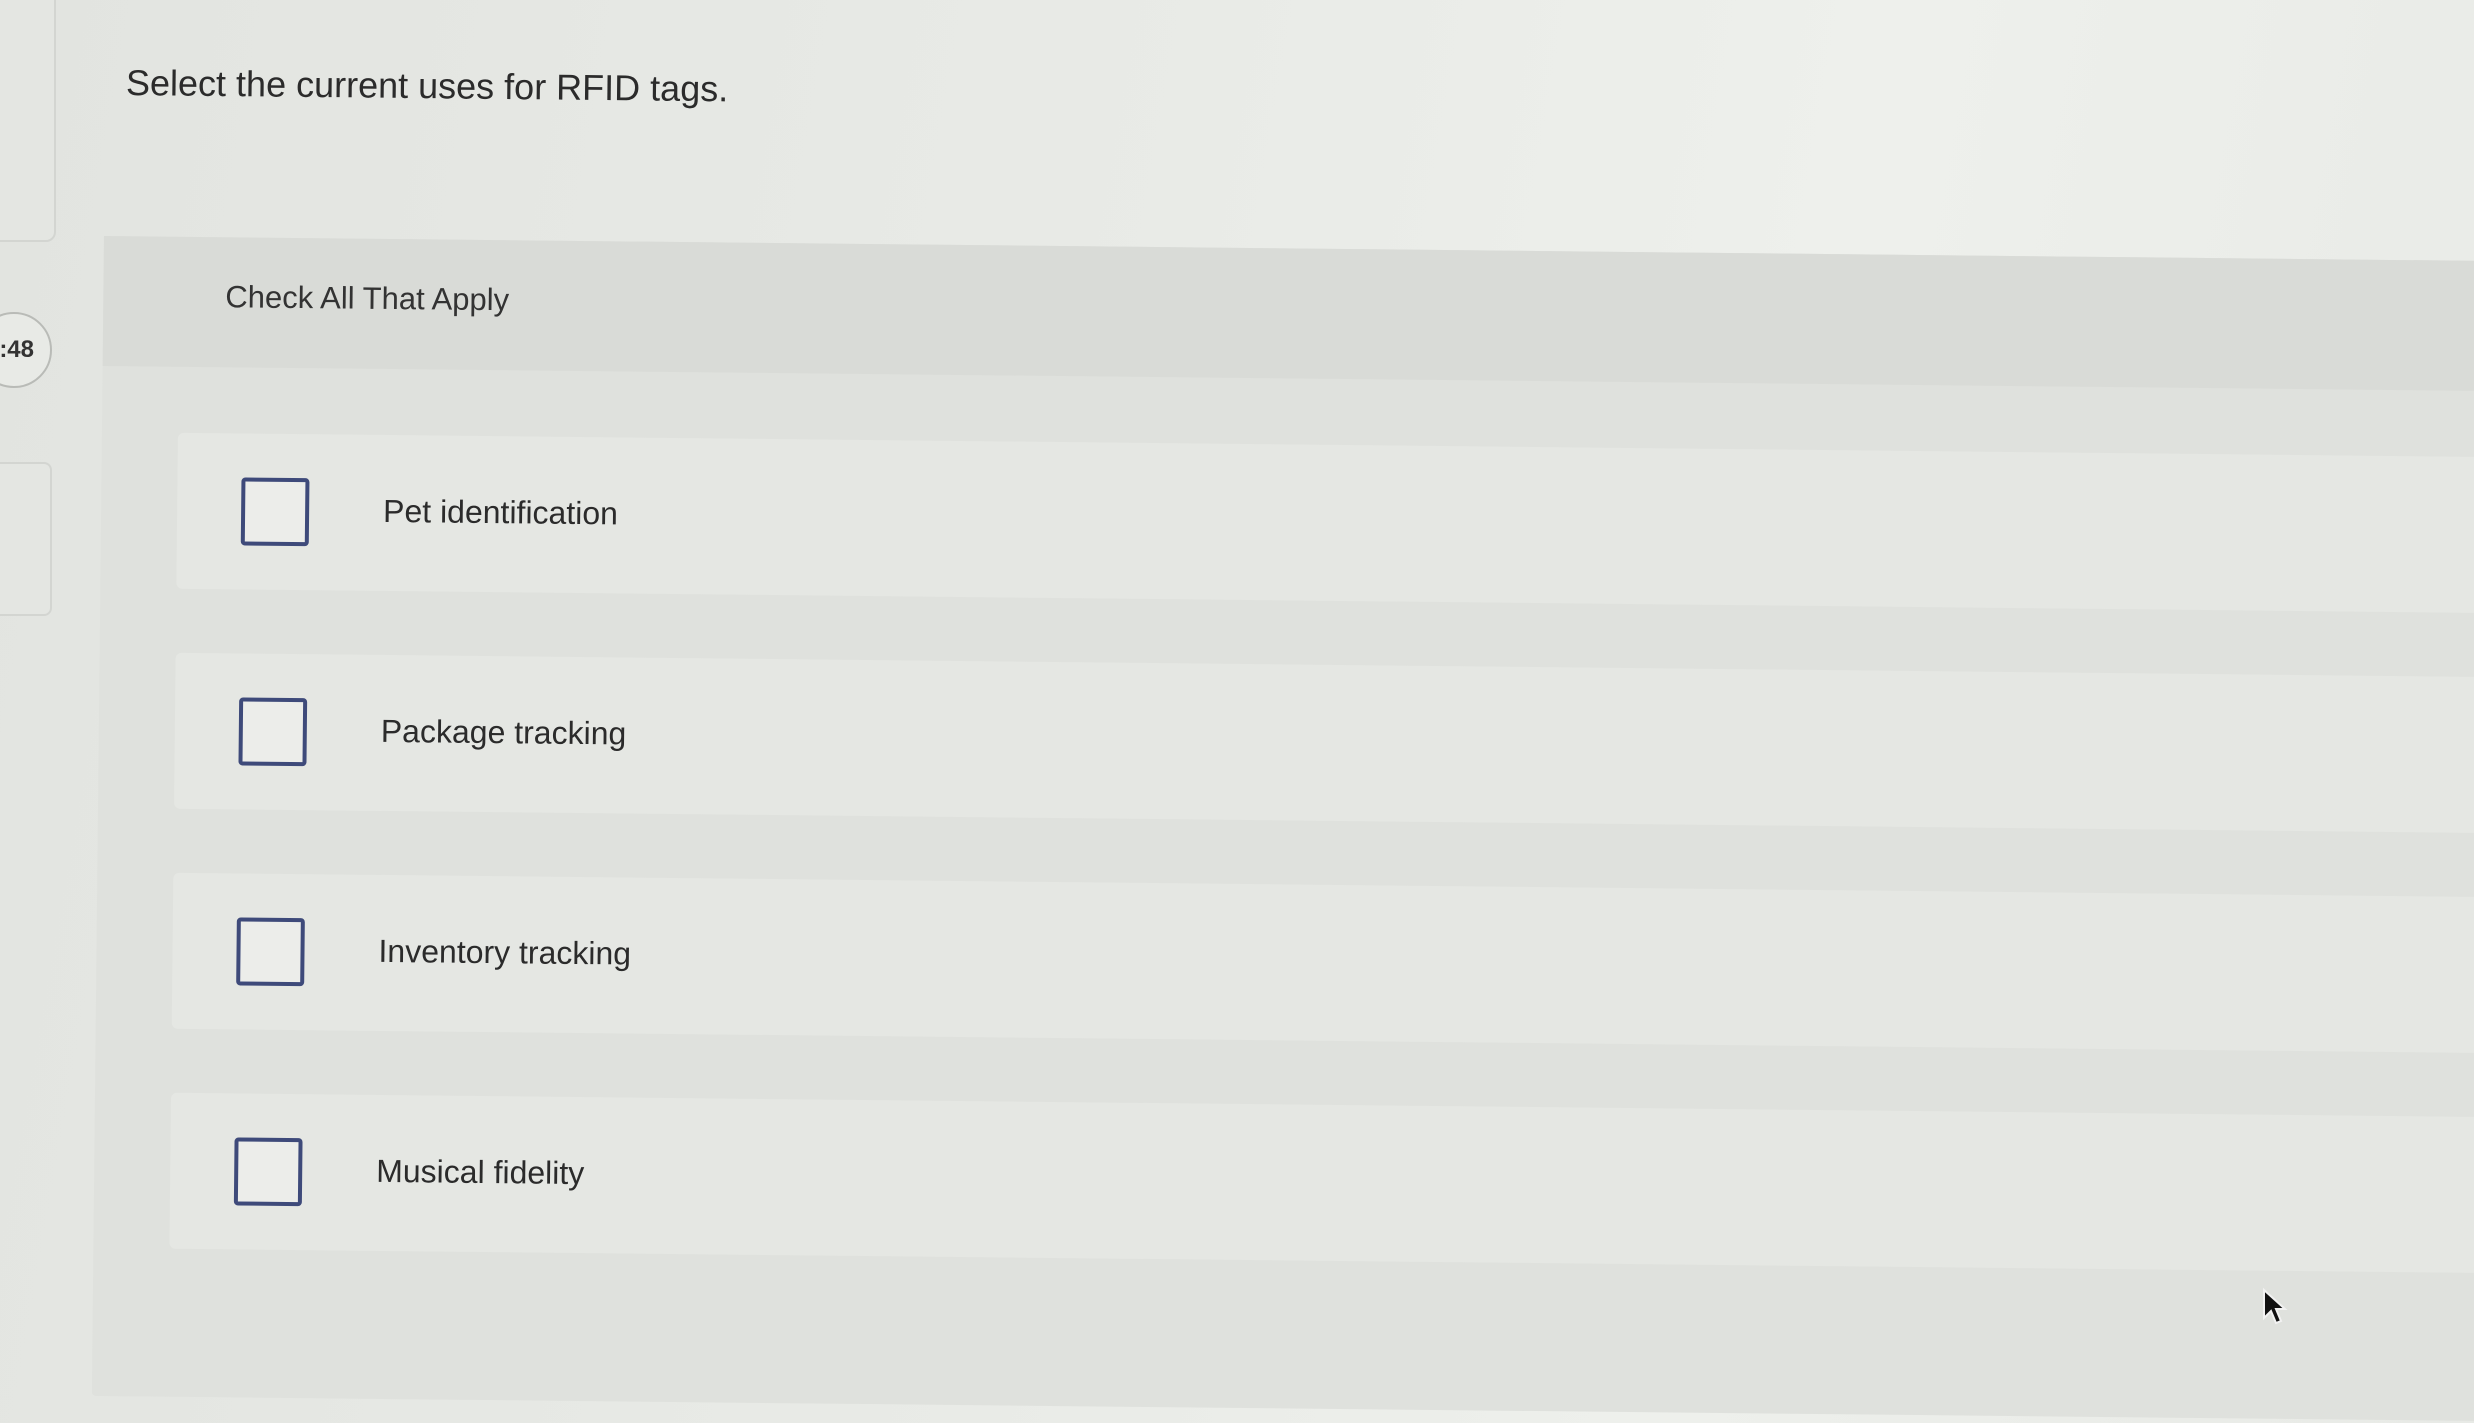 Image resolution: width=2474 pixels, height=1423 pixels. I want to click on option-package-tracking: Package tracking, so click(1324, 743).